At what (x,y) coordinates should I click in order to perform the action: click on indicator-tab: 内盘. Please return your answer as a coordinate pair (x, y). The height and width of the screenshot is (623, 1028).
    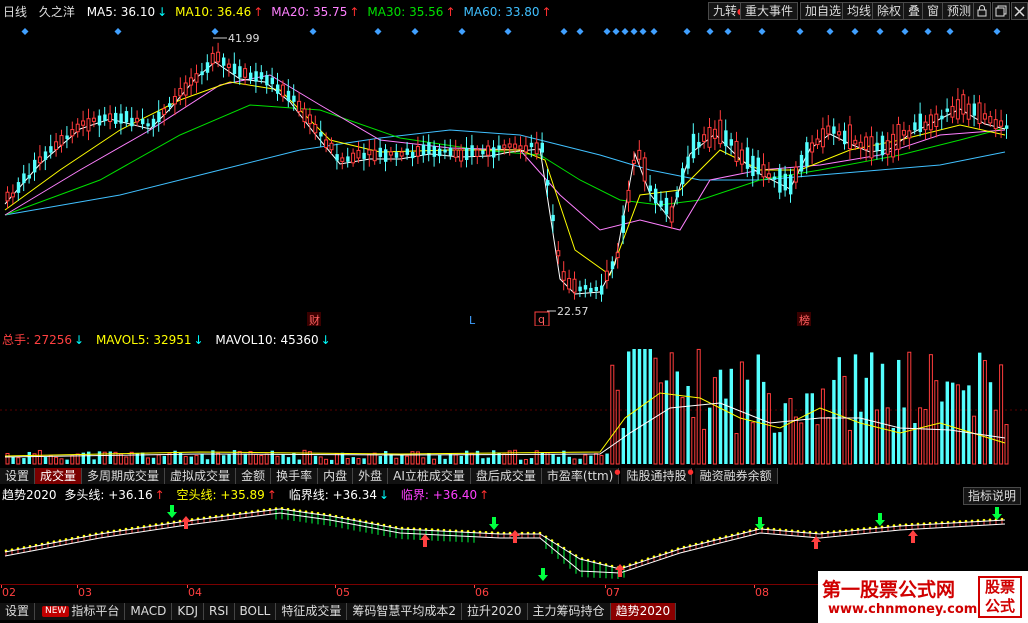
    Looking at the image, I should click on (336, 476).